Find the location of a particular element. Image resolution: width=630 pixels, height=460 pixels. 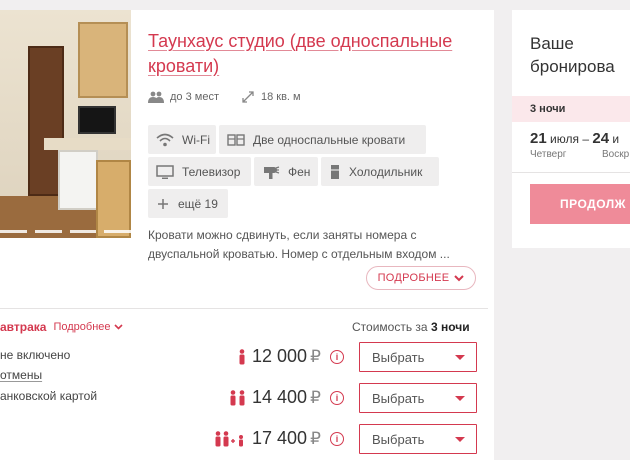

more-details-button: ПОДРОБНЕЕ is located at coordinates (421, 278).